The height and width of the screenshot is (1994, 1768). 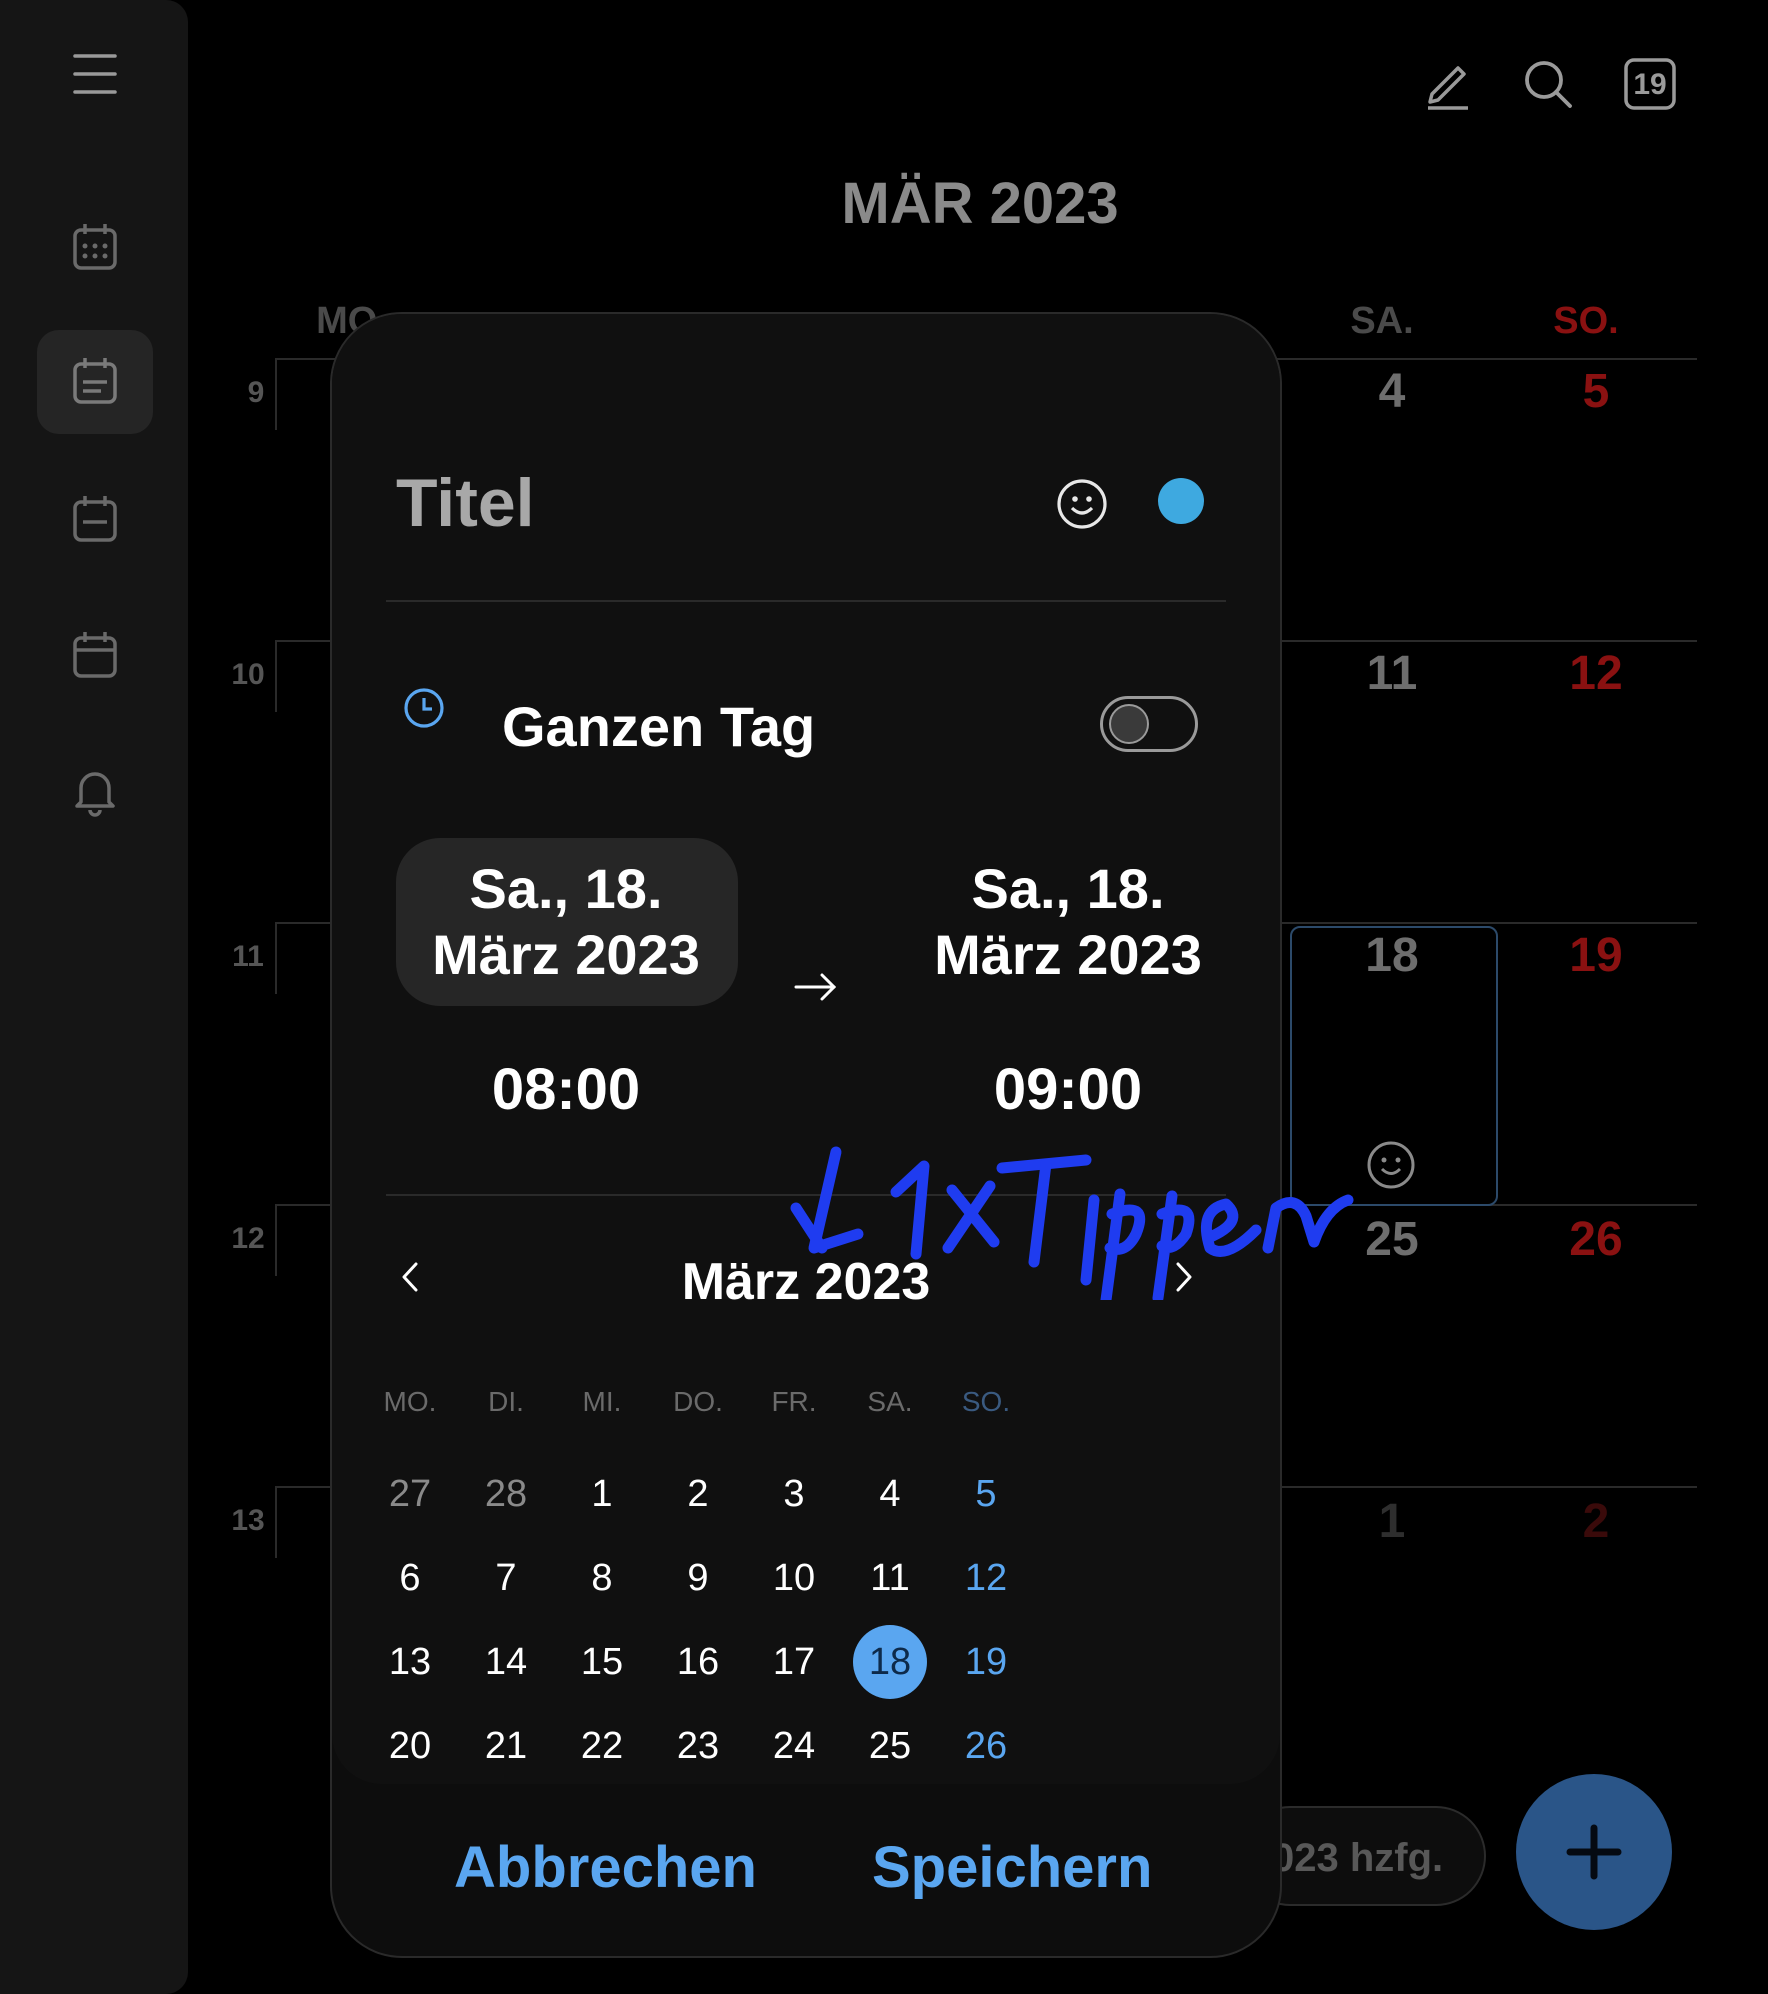 What do you see at coordinates (890, 1401) in the screenshot?
I see `picker-weekday-label: SA.` at bounding box center [890, 1401].